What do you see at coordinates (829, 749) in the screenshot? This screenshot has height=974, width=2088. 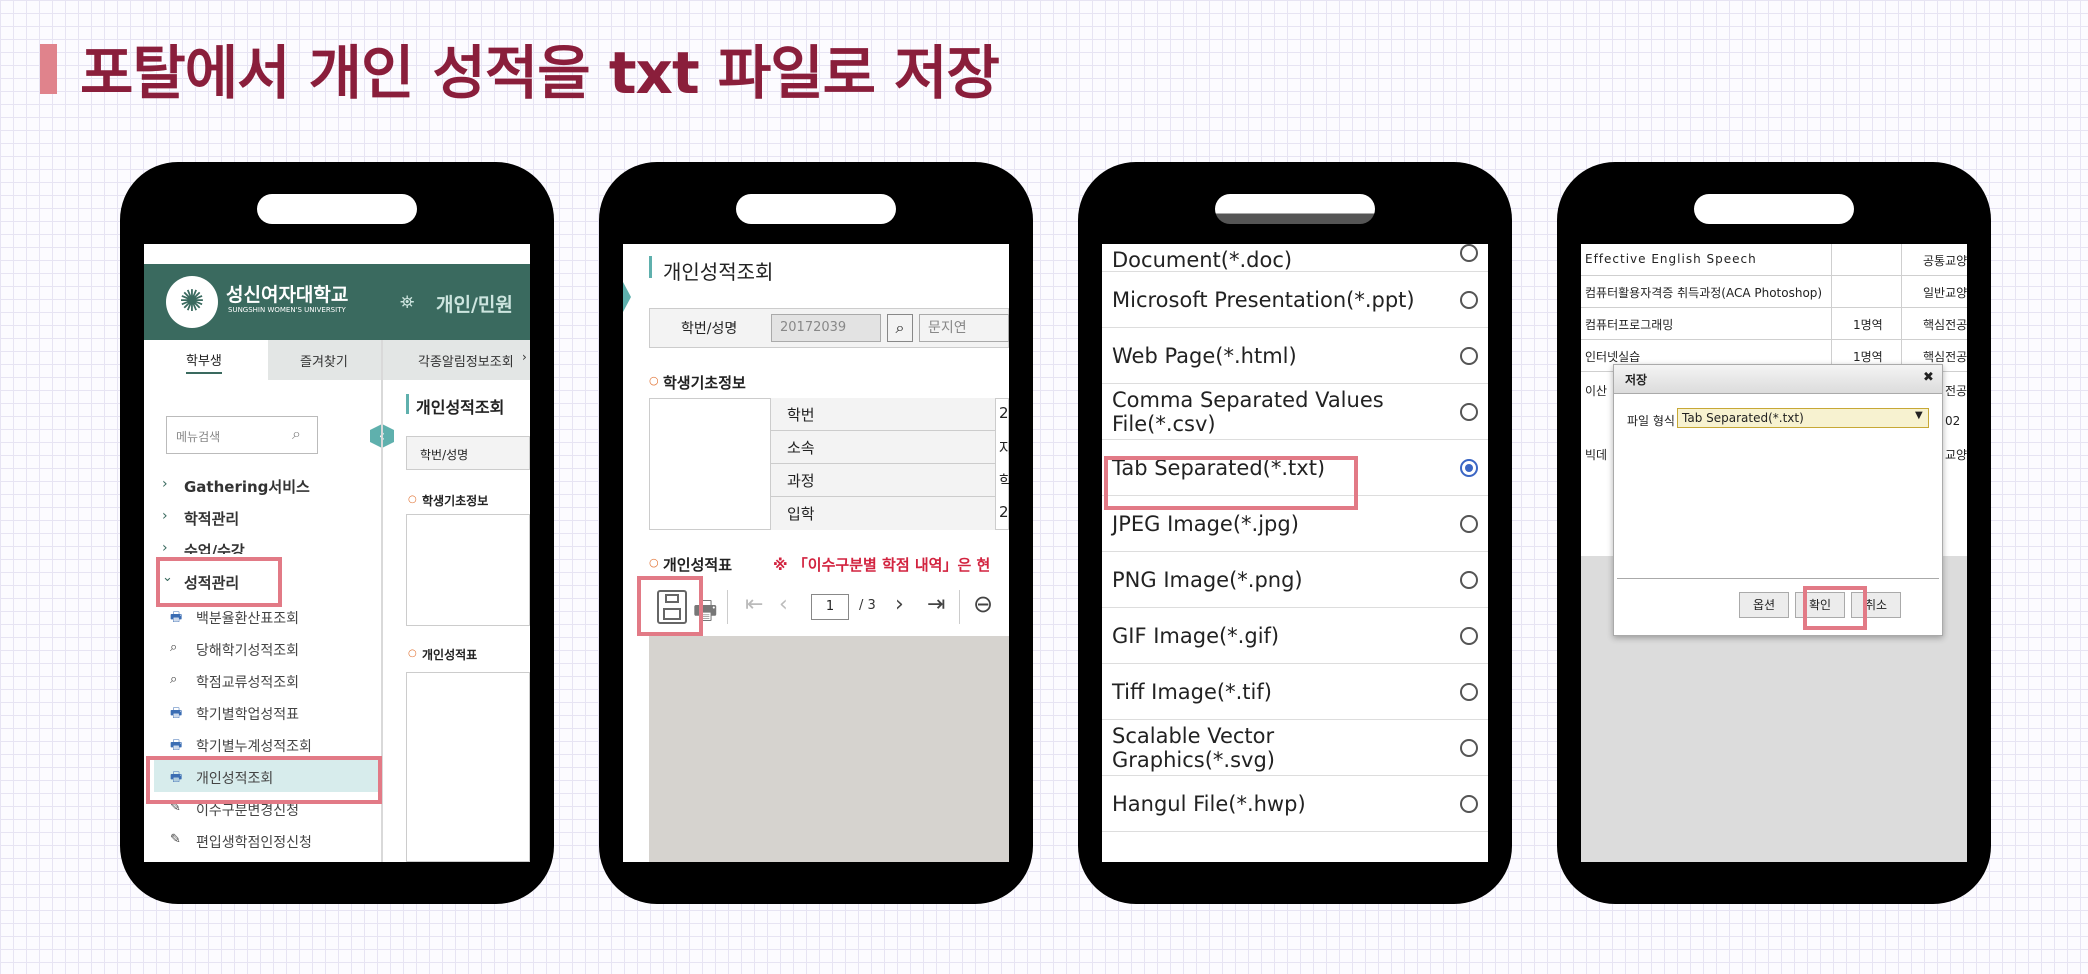 I see `document-viewer` at bounding box center [829, 749].